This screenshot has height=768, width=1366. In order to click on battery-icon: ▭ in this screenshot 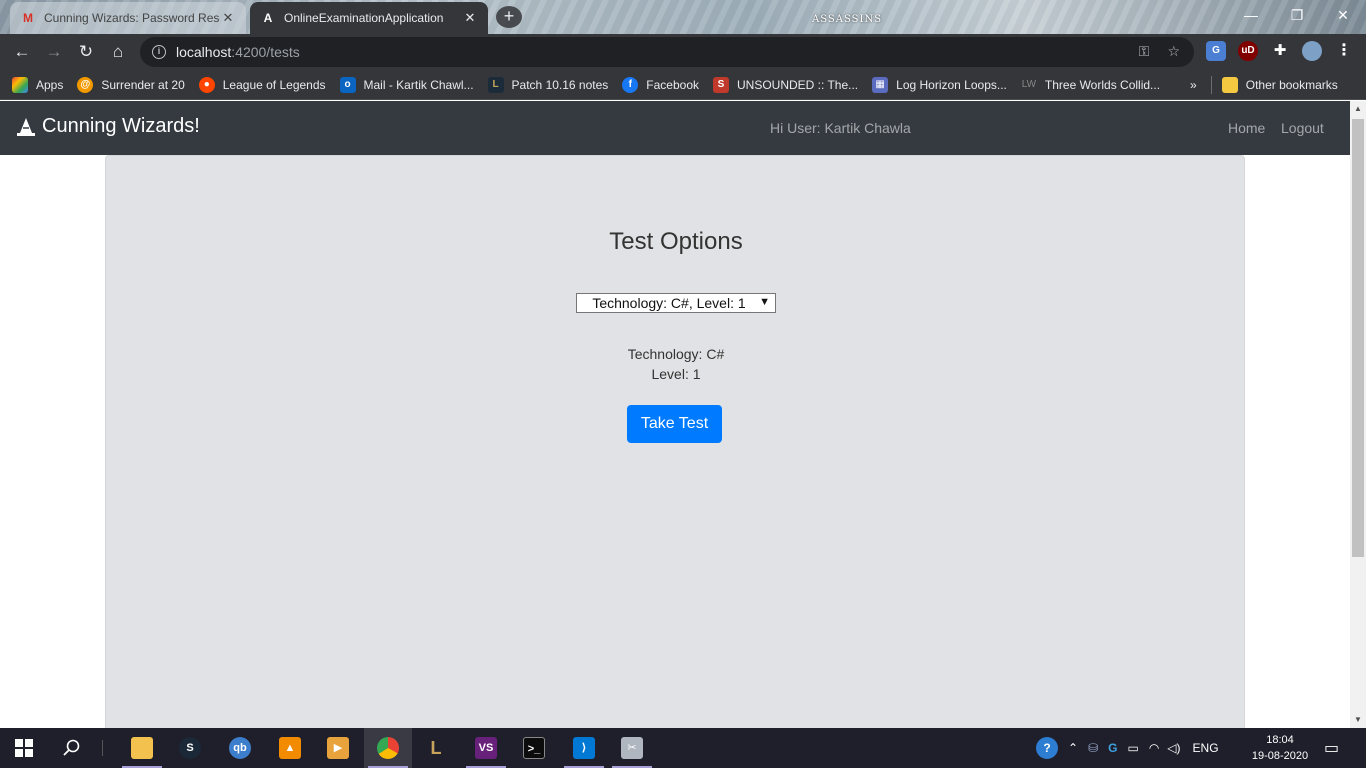, I will do `click(1132, 748)`.